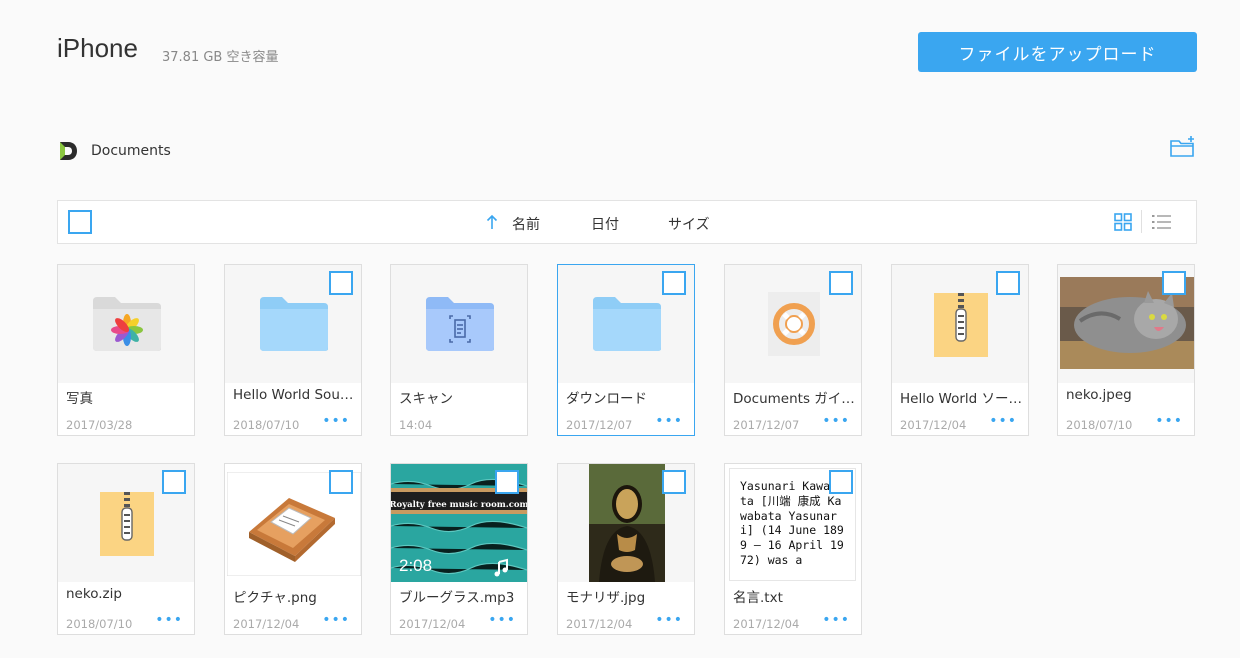 The image size is (1240, 658). Describe the element at coordinates (416, 565) in the screenshot. I see `audio-duration: 2:08` at that location.